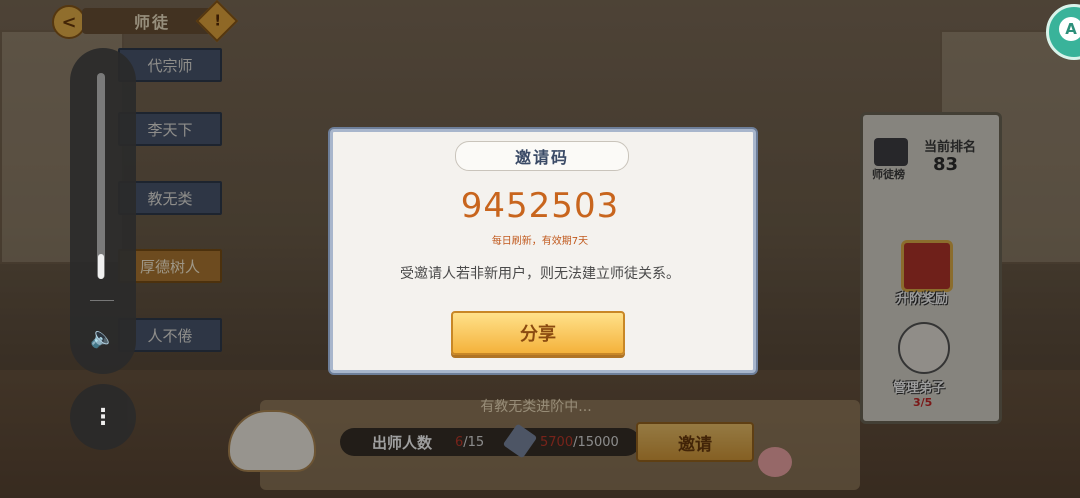  I want to click on assistant-icon: A, so click(1069, 29).